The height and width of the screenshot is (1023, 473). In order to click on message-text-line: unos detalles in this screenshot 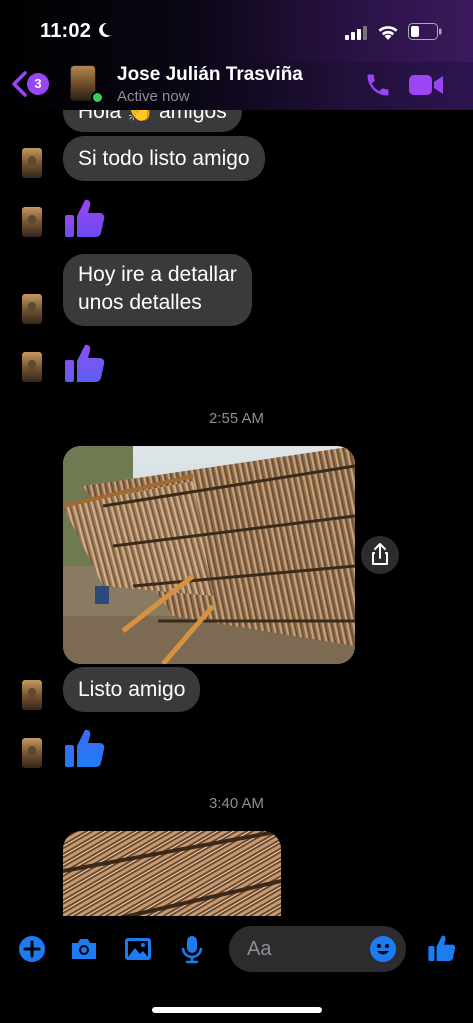, I will do `click(140, 302)`.